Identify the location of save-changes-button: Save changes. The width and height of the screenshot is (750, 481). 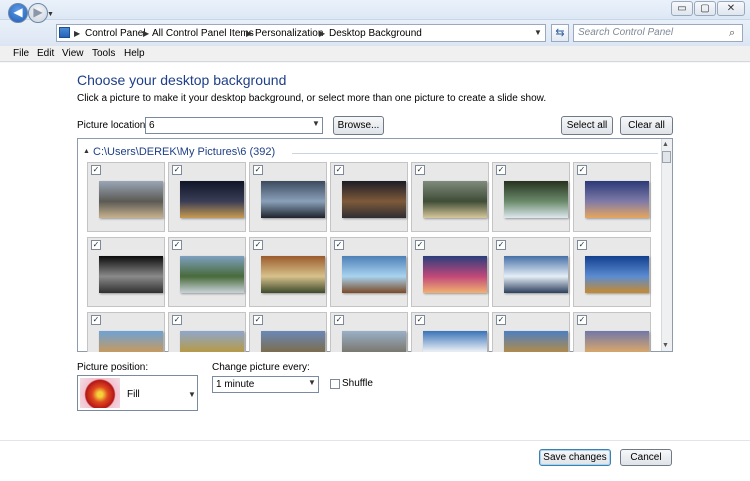
(575, 457).